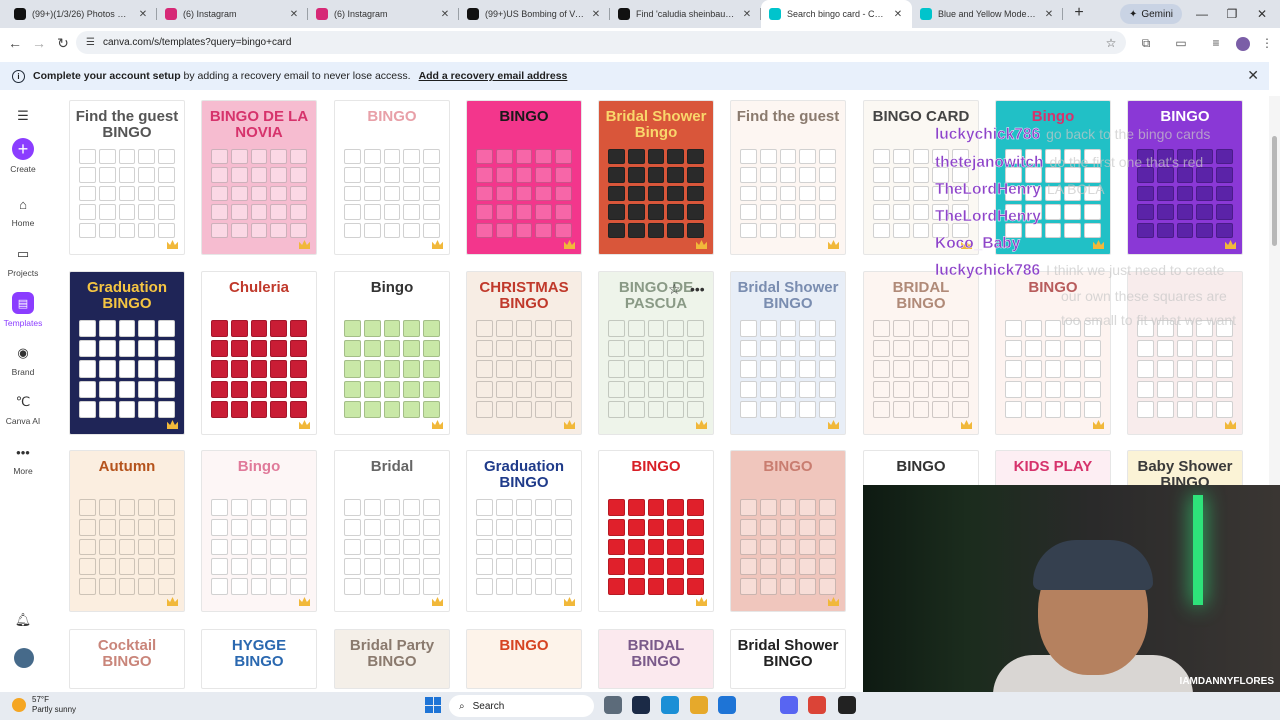  I want to click on browser-menu-icon: ⋮, so click(1267, 43).